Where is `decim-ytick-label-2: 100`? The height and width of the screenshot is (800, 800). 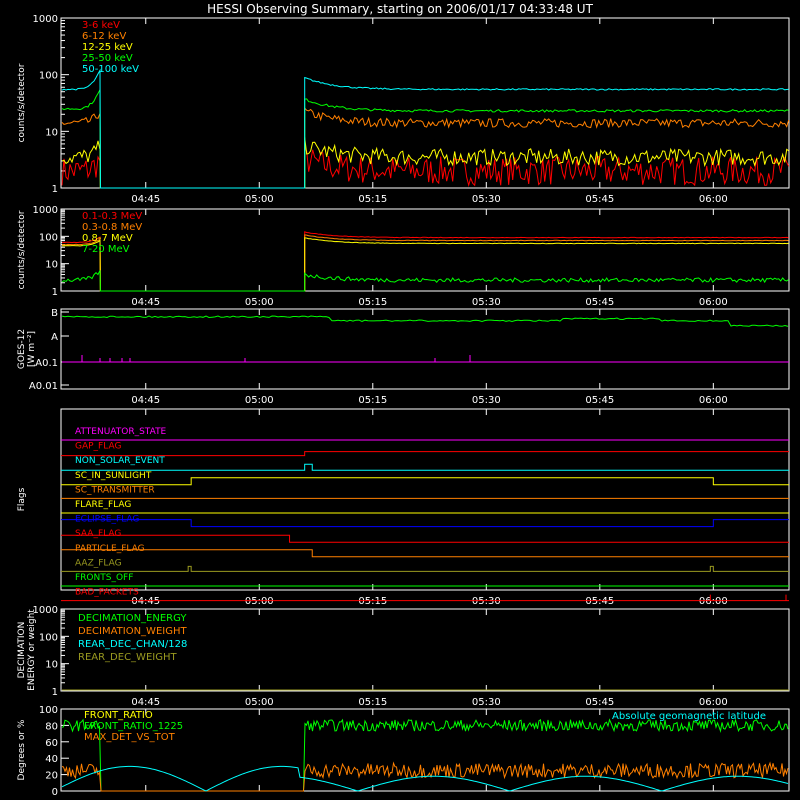
decim-ytick-label-2: 100 is located at coordinates (48, 637).